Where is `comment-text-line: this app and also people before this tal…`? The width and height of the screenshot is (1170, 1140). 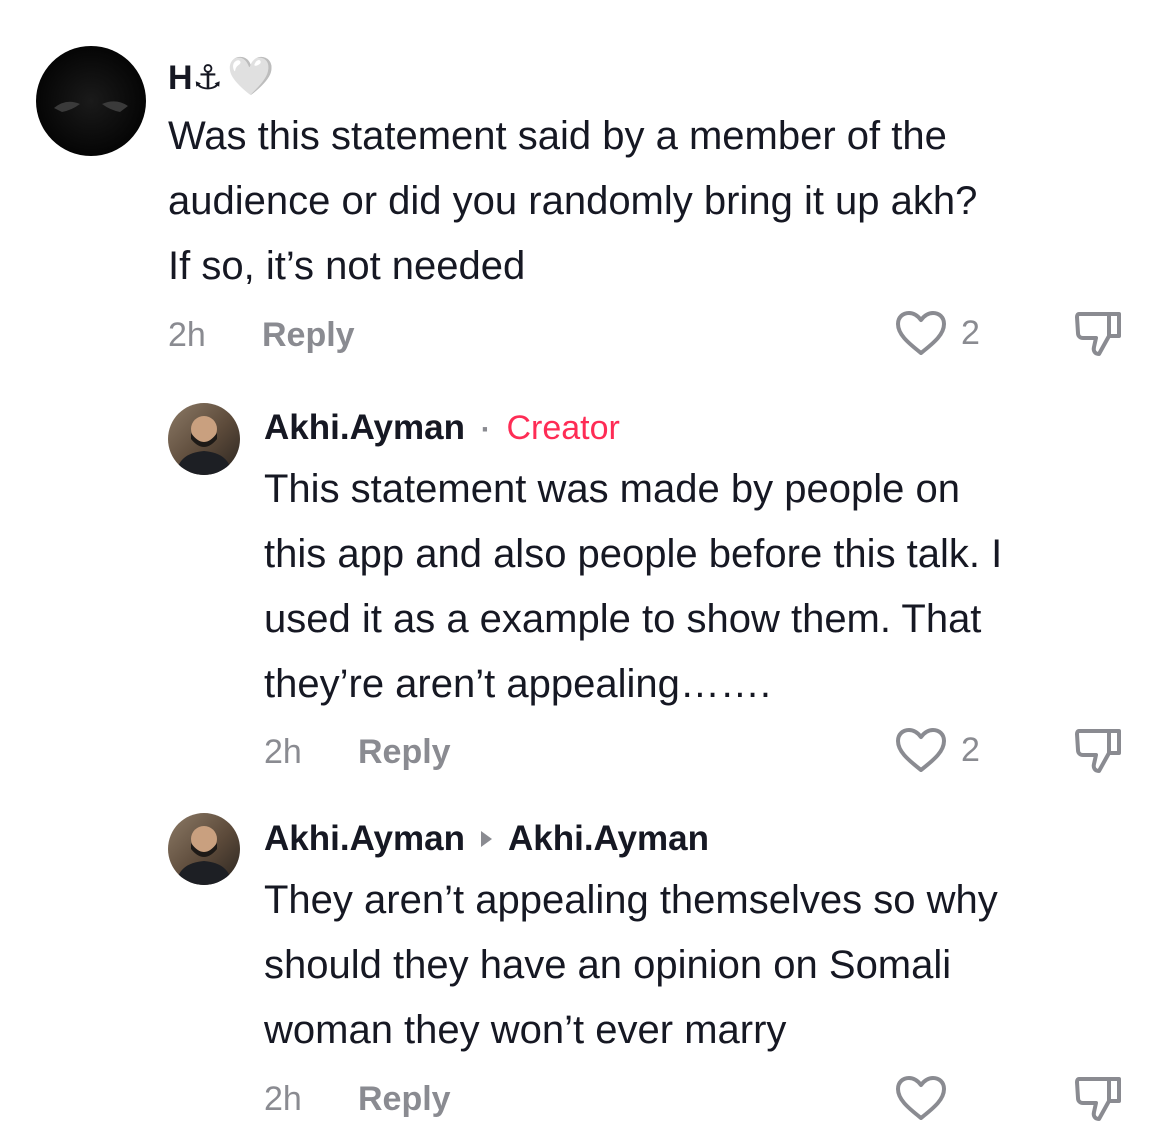
comment-text-line: this app and also people before this tal… is located at coordinates (633, 554).